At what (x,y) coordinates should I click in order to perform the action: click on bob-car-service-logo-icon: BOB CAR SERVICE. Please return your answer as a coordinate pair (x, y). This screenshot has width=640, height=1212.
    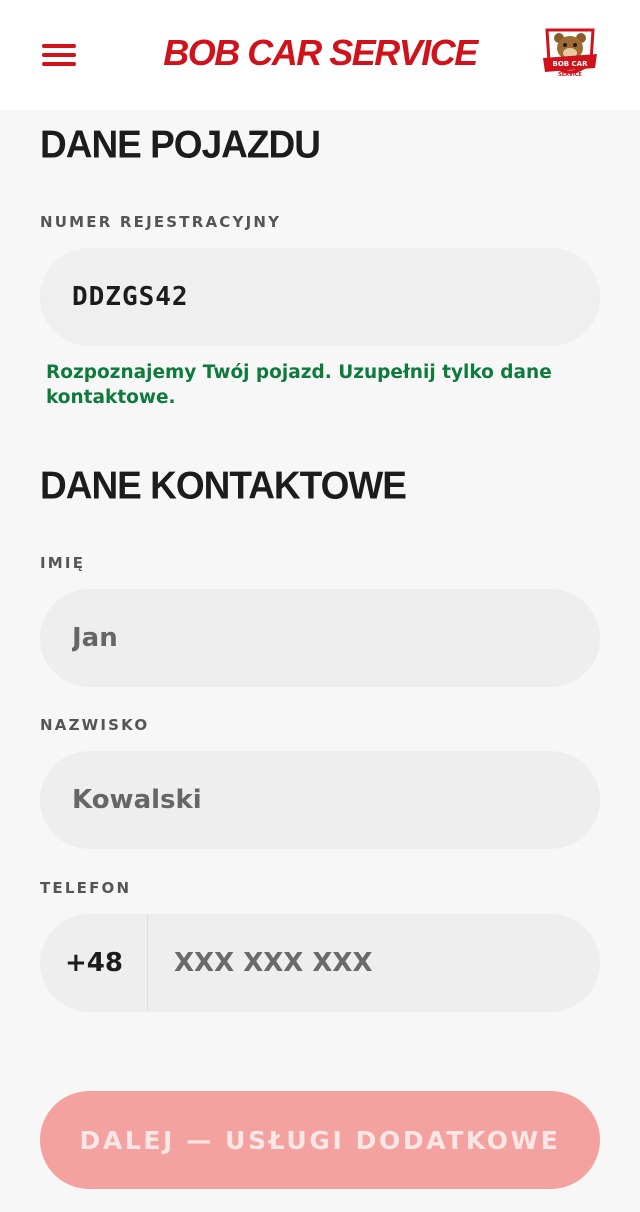
    Looking at the image, I should click on (570, 54).